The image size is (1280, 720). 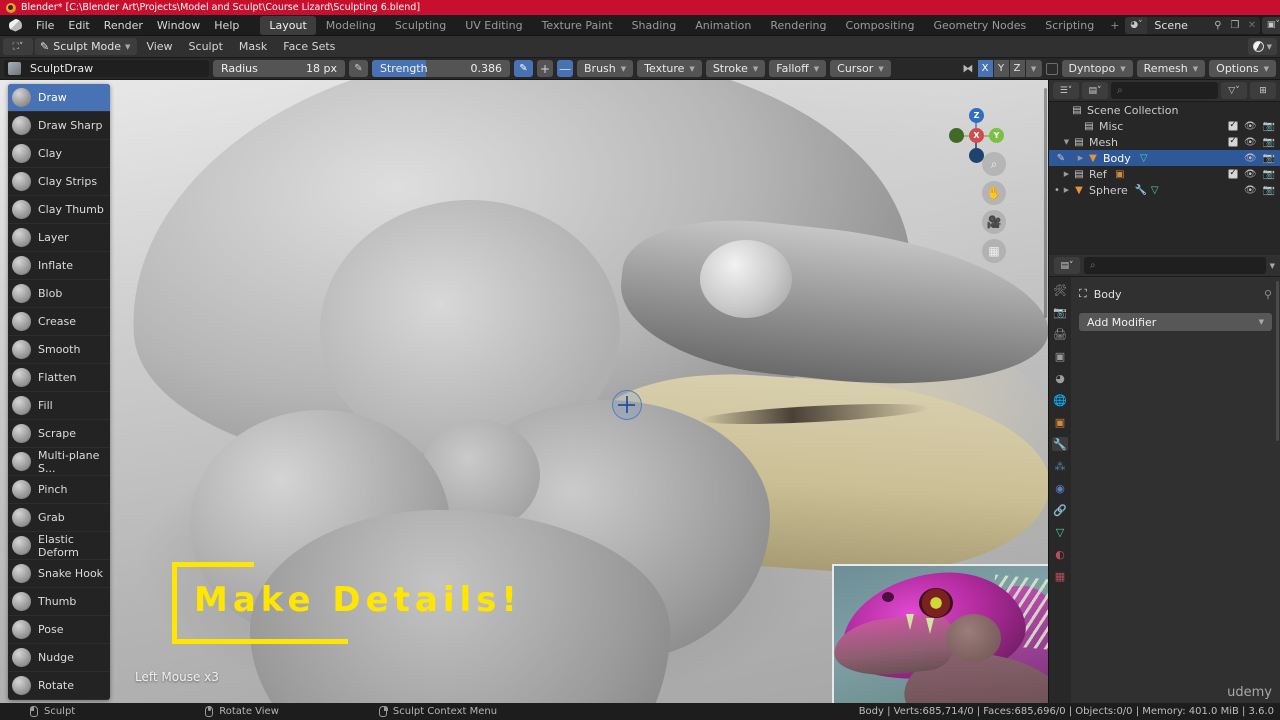 What do you see at coordinates (994, 193) in the screenshot?
I see `hand-pan-icon: ✋` at bounding box center [994, 193].